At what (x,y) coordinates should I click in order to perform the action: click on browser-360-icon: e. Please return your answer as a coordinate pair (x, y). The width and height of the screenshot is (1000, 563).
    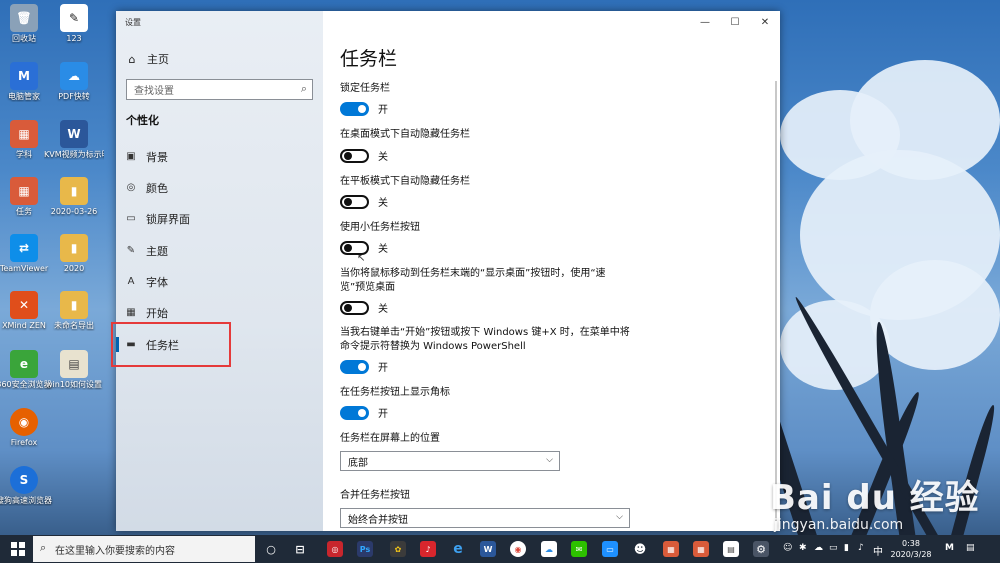
    Looking at the image, I should click on (24, 364).